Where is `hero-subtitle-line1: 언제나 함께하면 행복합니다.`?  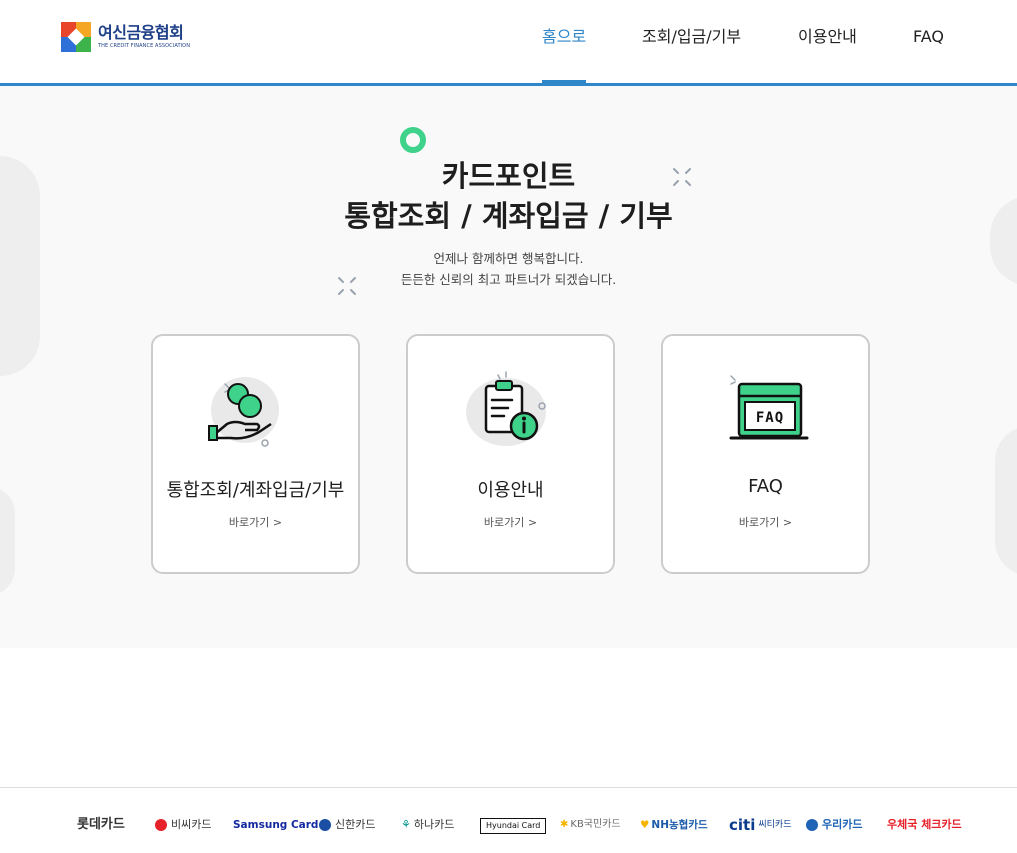
hero-subtitle-line1: 언제나 함께하면 행복합니다. is located at coordinates (508, 258).